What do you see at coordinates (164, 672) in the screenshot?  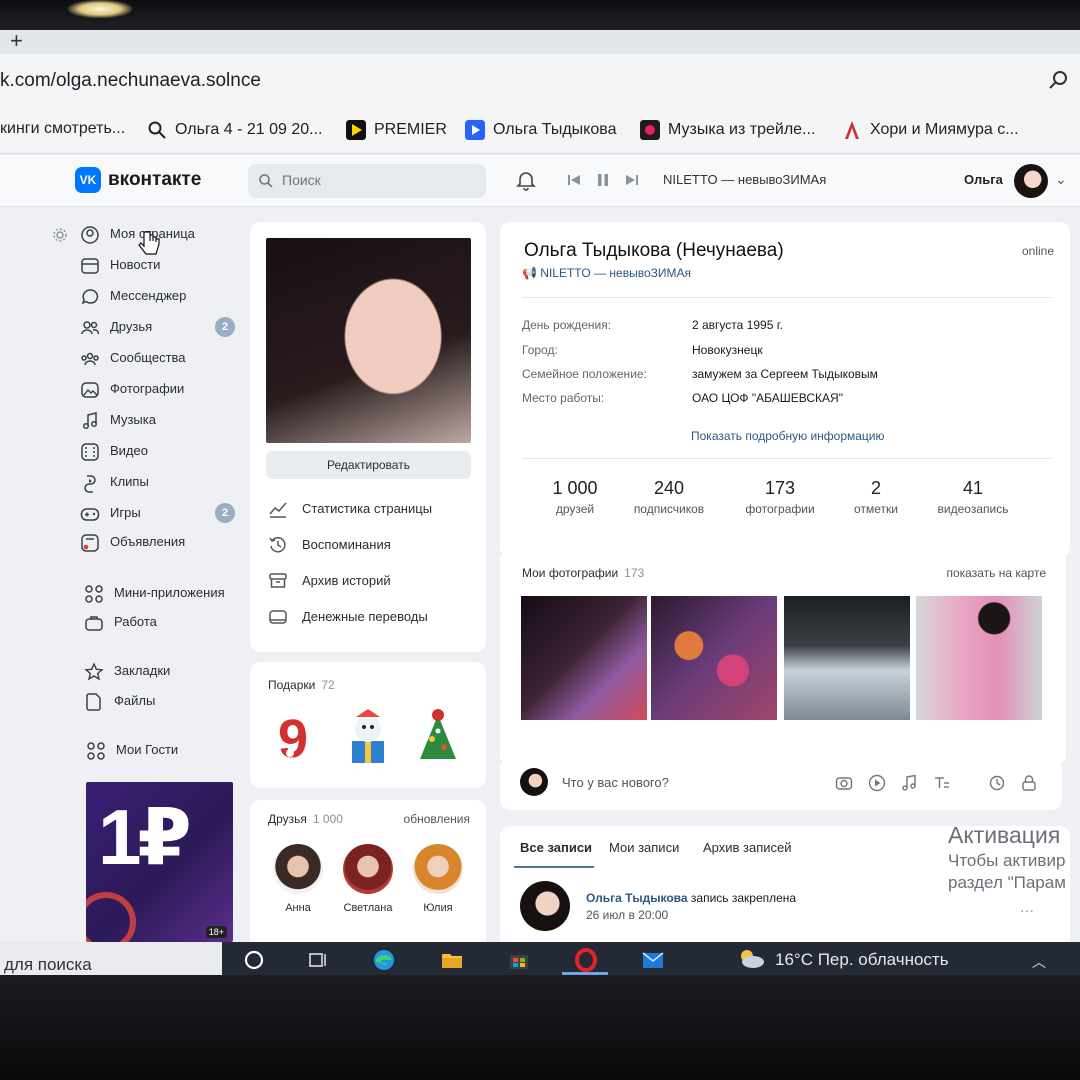 I see `menu-item-bookmarks: Закладки` at bounding box center [164, 672].